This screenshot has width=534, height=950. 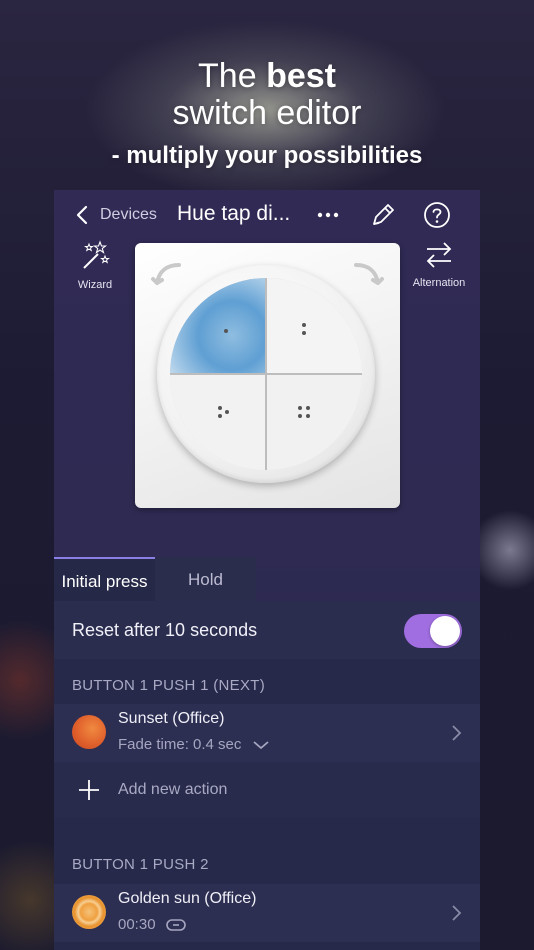 I want to click on alternation-button: Alternation, so click(x=439, y=264).